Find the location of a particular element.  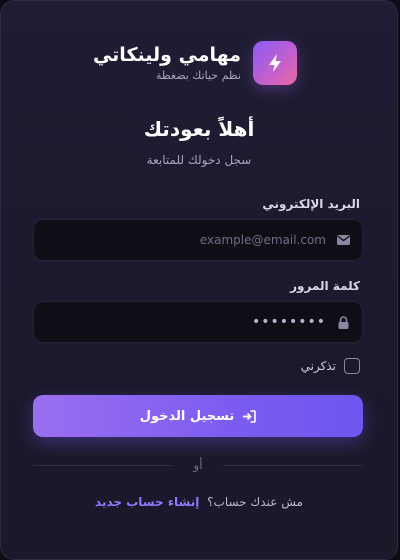

signup-link: إنشاء حساب جديد is located at coordinates (147, 502).